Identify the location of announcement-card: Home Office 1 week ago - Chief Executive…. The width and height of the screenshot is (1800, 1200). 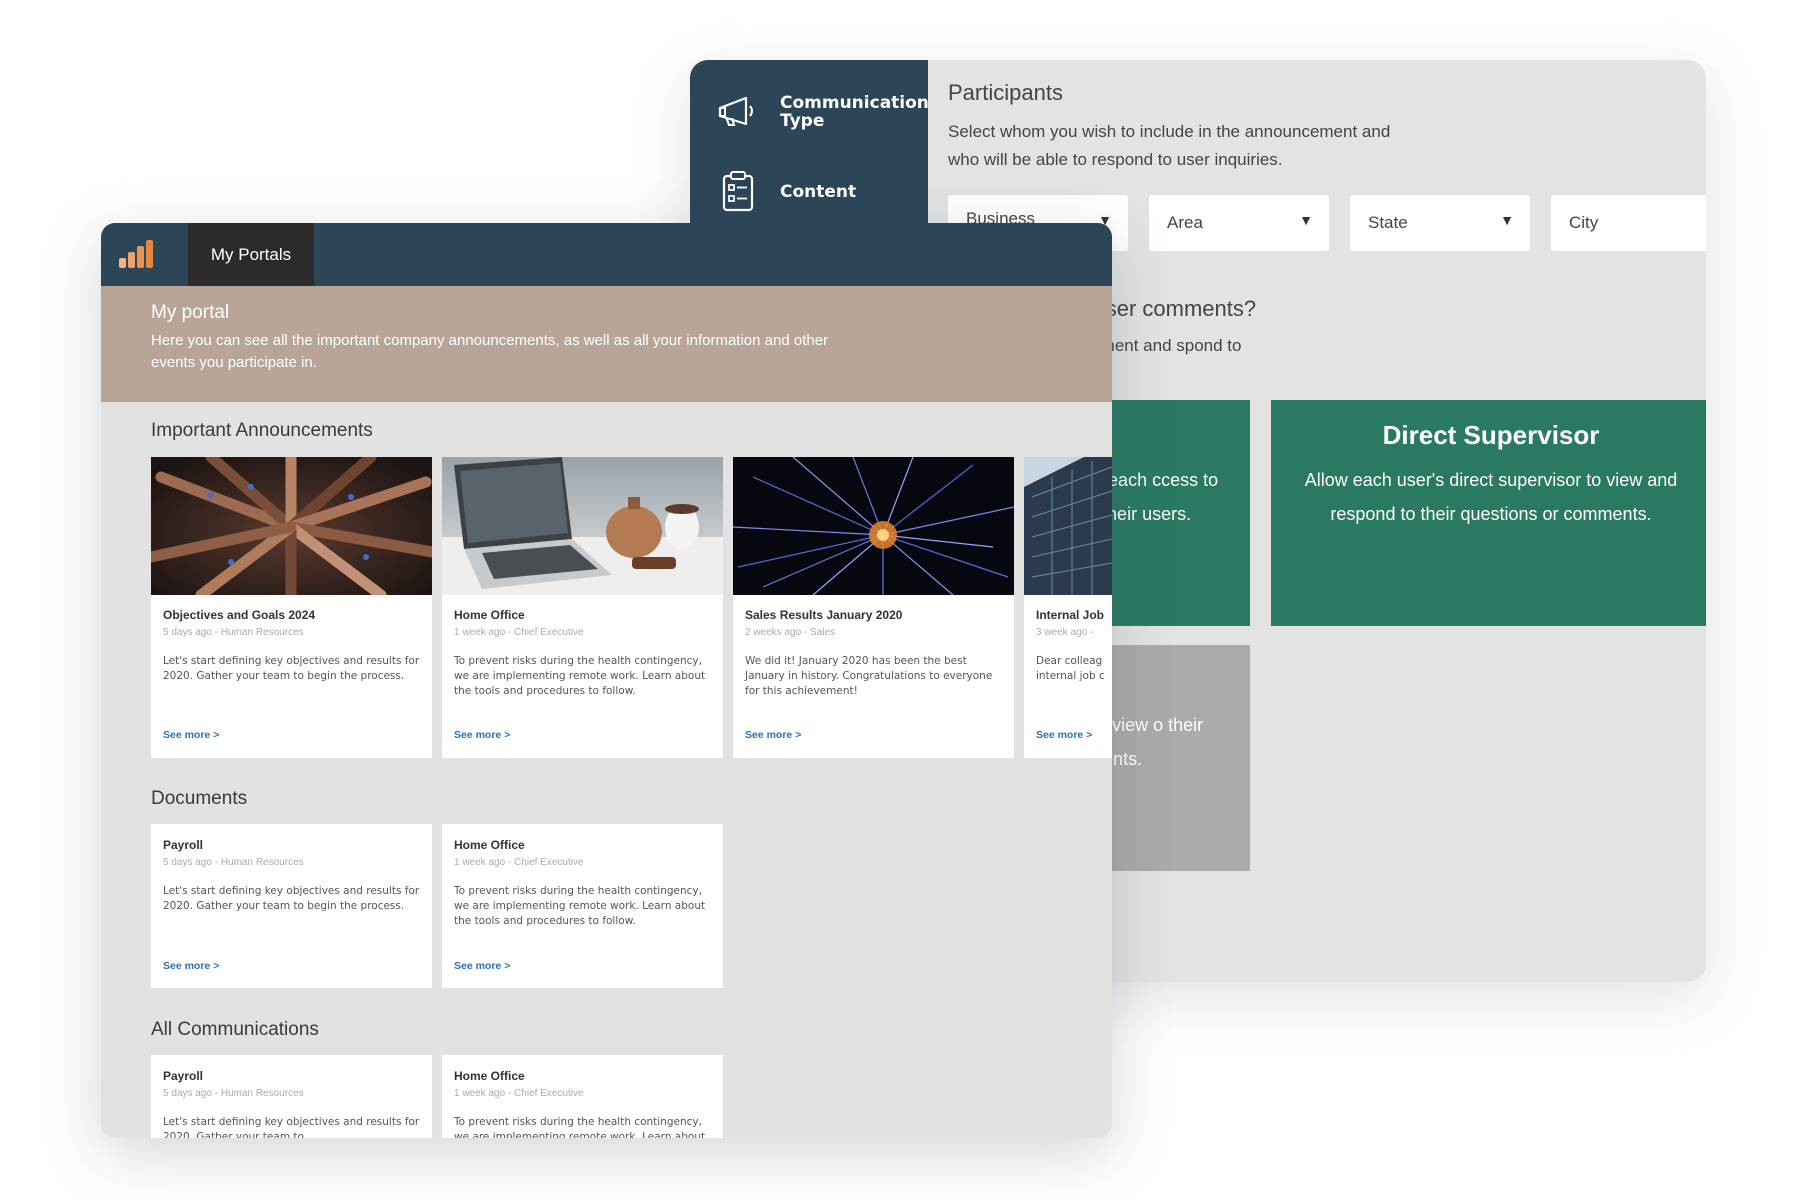
(582, 607).